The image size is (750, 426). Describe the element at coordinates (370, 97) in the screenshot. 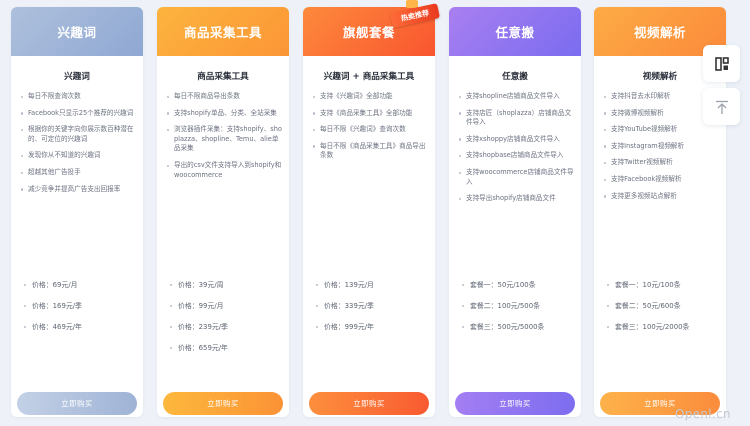

I see `feature-item: 支持《兴趣词》全部功能` at that location.